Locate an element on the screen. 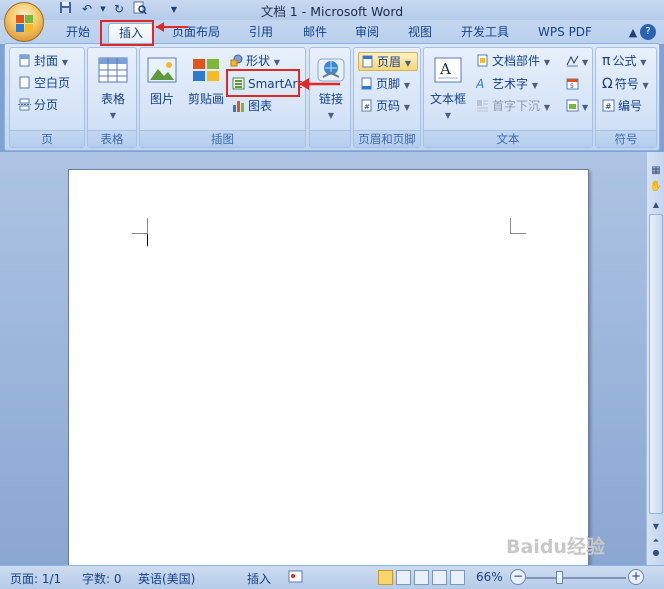  group-symbols: π 公式 ▼ Ω 符号 ▼ # 编号 符号 is located at coordinates (626, 97).